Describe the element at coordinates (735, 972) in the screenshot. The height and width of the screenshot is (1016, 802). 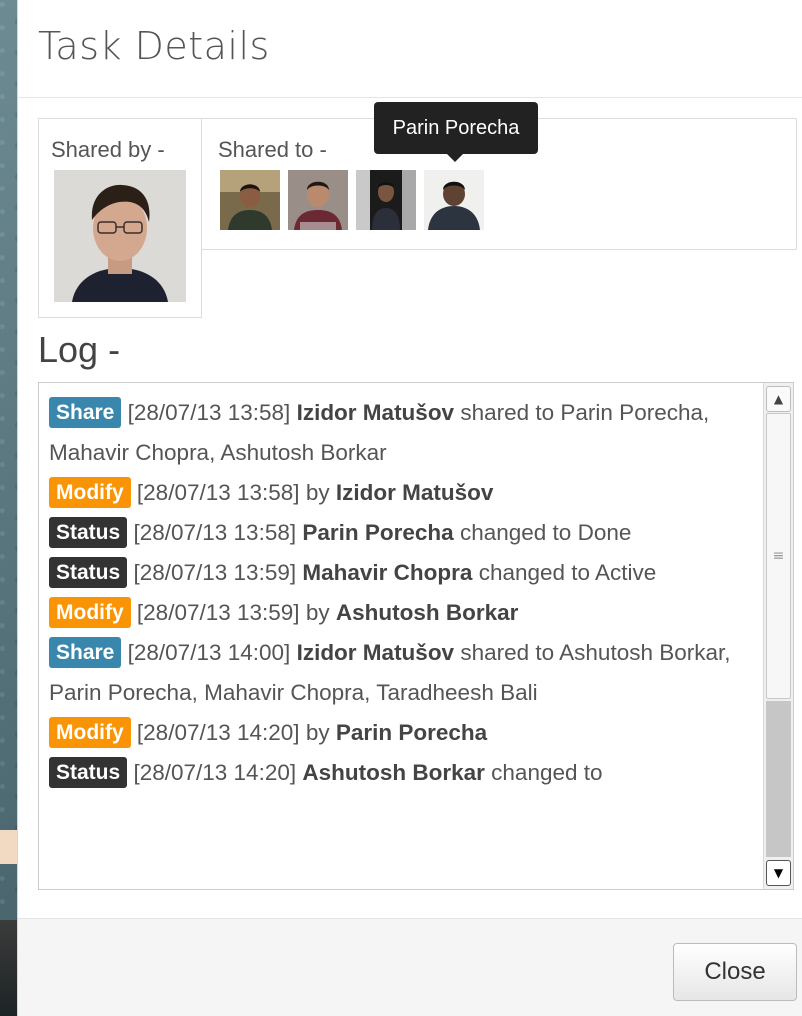
I see `close-button: Close` at that location.